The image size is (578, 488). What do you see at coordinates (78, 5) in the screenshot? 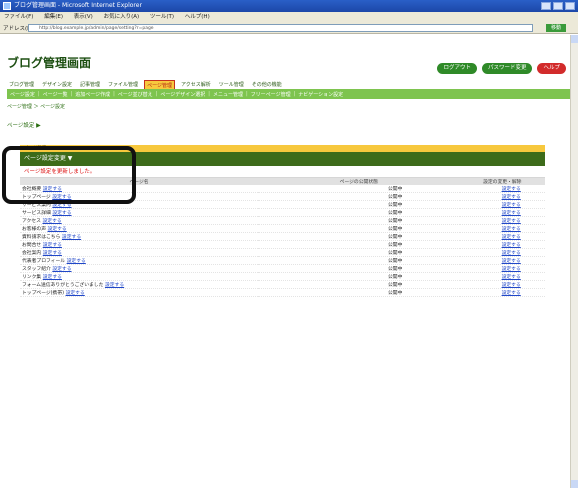
I see `window-title: ブログ管理画面 - Microsoft Internet Explorer` at bounding box center [78, 5].